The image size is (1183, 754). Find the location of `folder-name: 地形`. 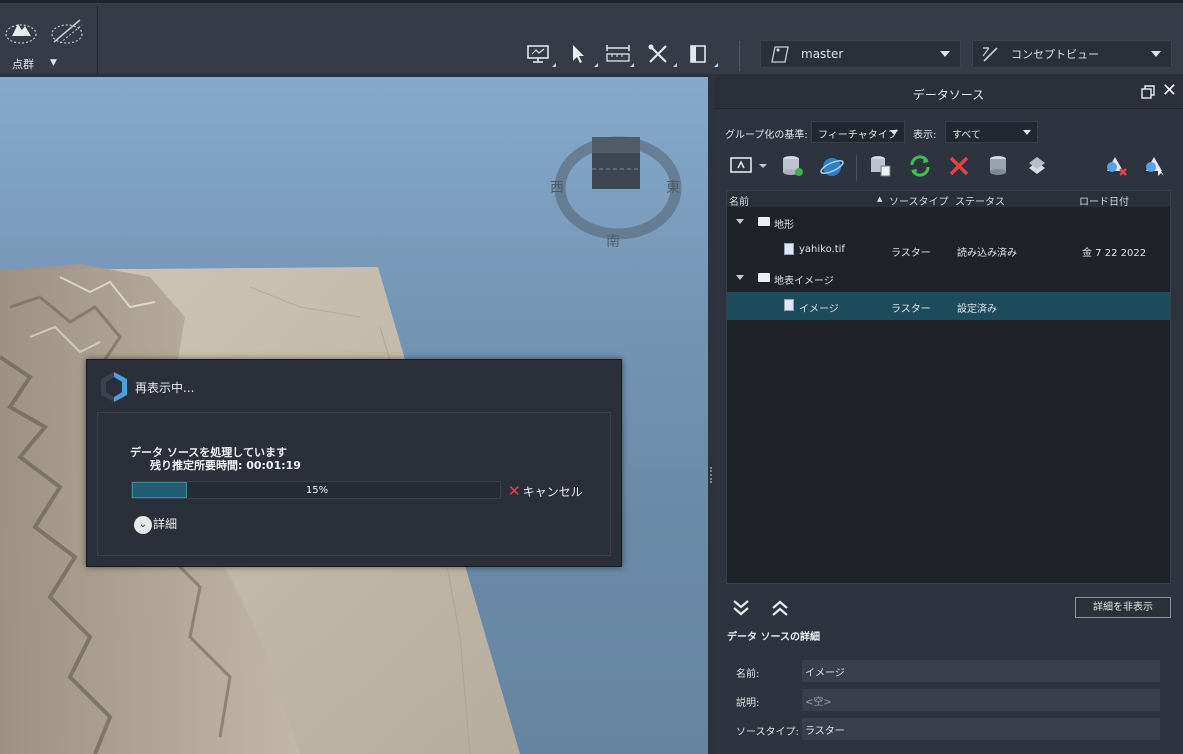

folder-name: 地形 is located at coordinates (784, 225).